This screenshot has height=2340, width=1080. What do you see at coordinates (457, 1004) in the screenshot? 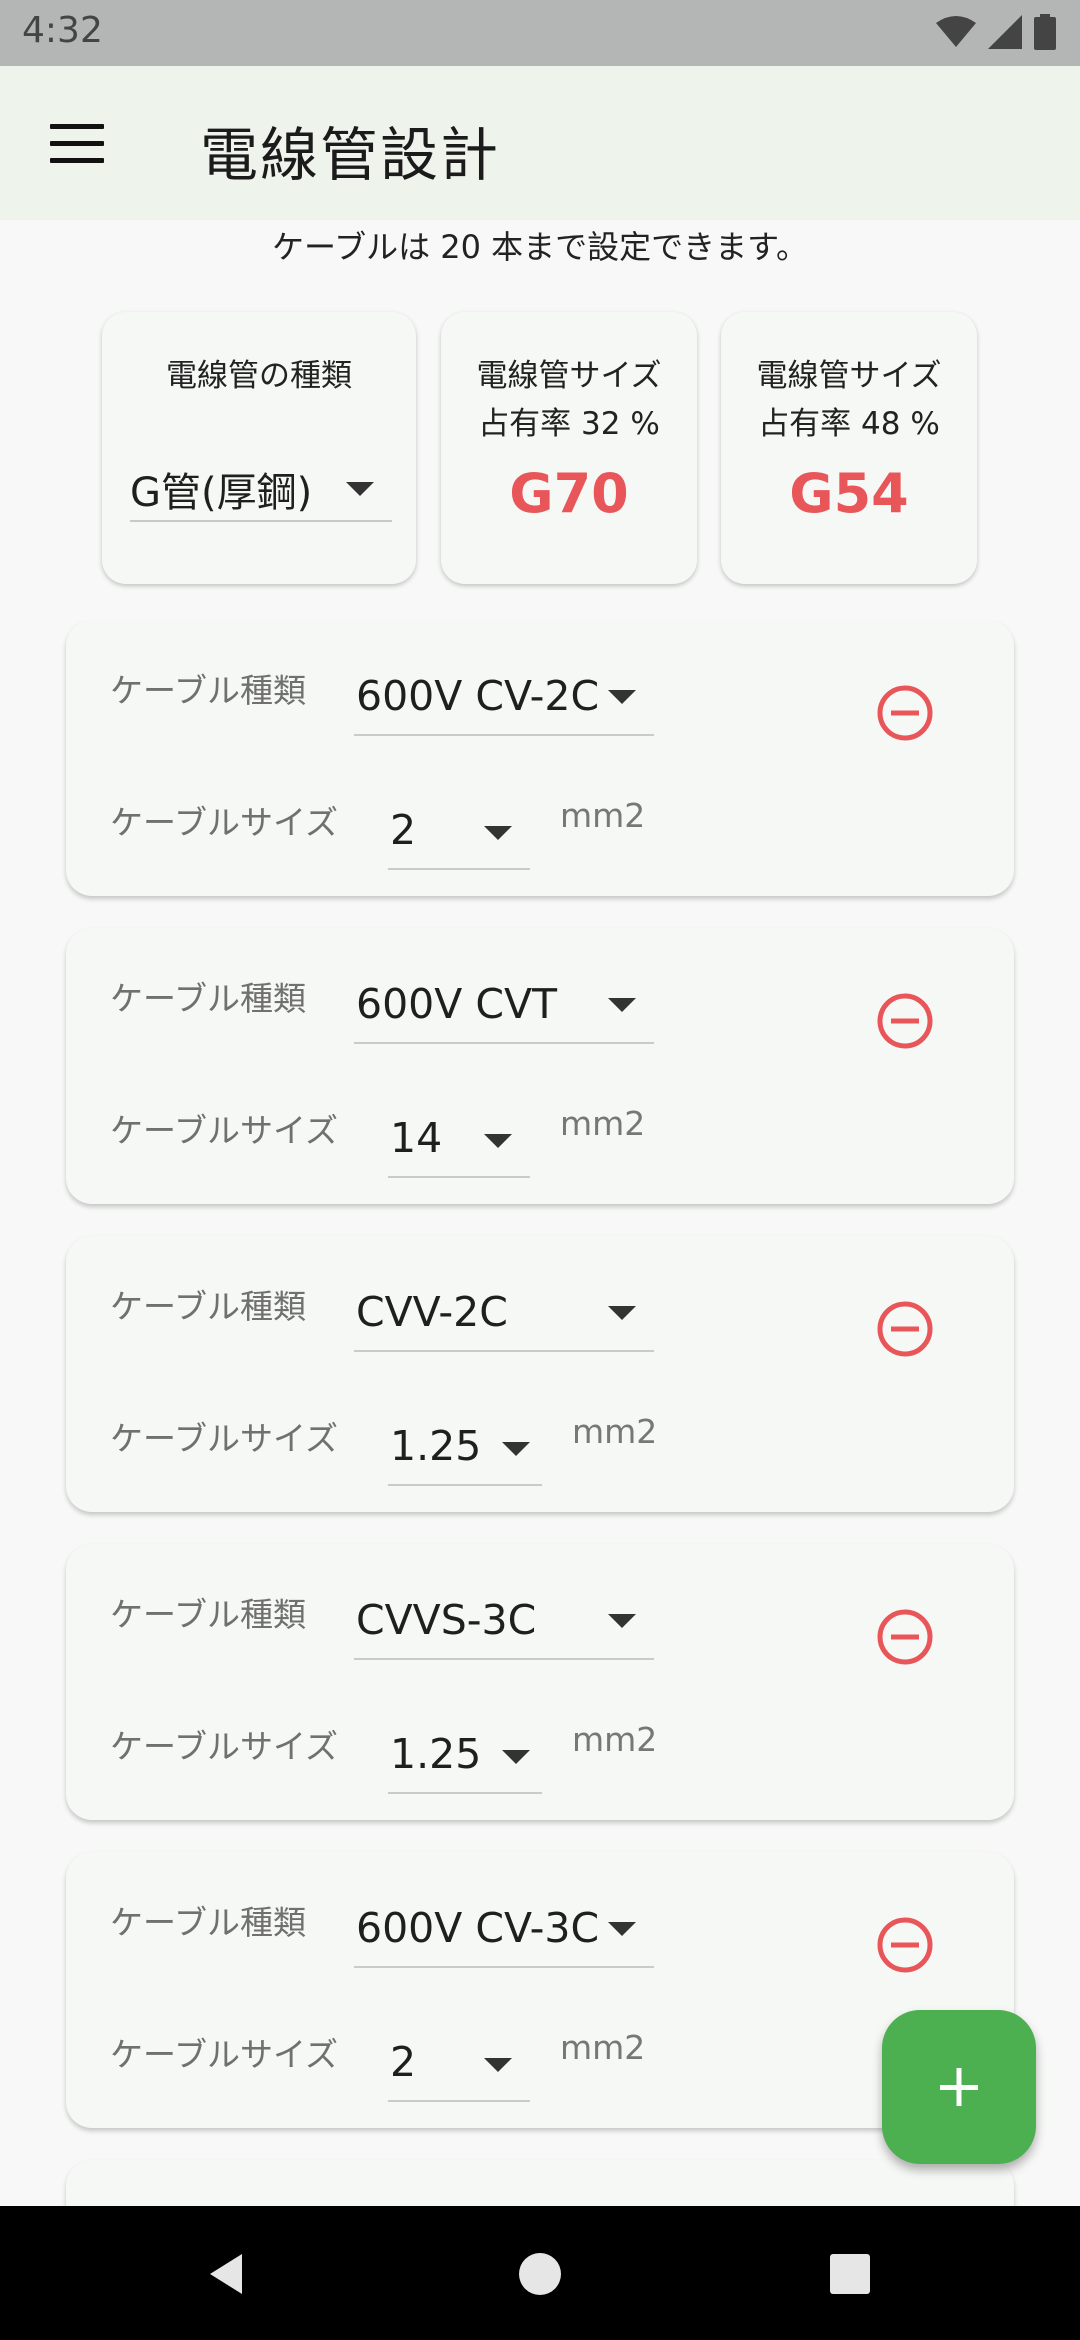
I see `cable-type-value: 600V CVT` at bounding box center [457, 1004].